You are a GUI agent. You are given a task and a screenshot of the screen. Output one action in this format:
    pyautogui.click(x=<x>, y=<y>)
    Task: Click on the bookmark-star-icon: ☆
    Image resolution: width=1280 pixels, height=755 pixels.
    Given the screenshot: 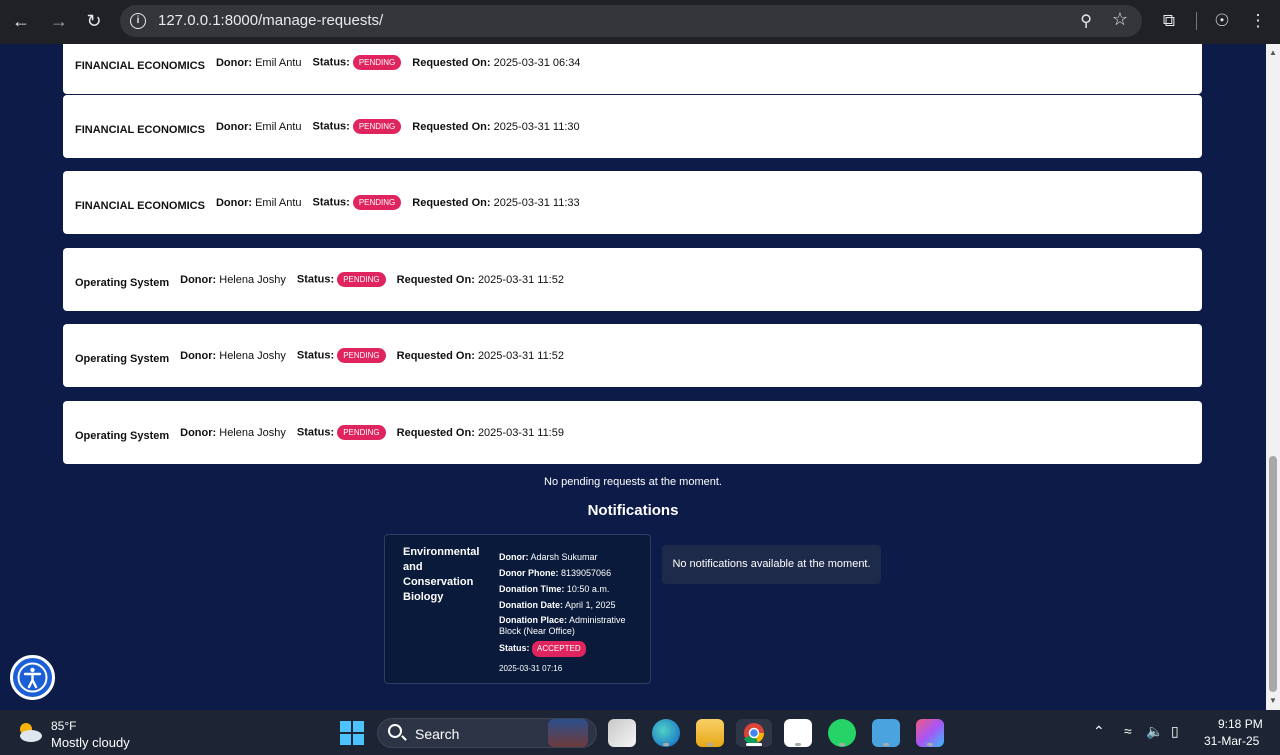 What is the action you would take?
    pyautogui.click(x=1120, y=19)
    